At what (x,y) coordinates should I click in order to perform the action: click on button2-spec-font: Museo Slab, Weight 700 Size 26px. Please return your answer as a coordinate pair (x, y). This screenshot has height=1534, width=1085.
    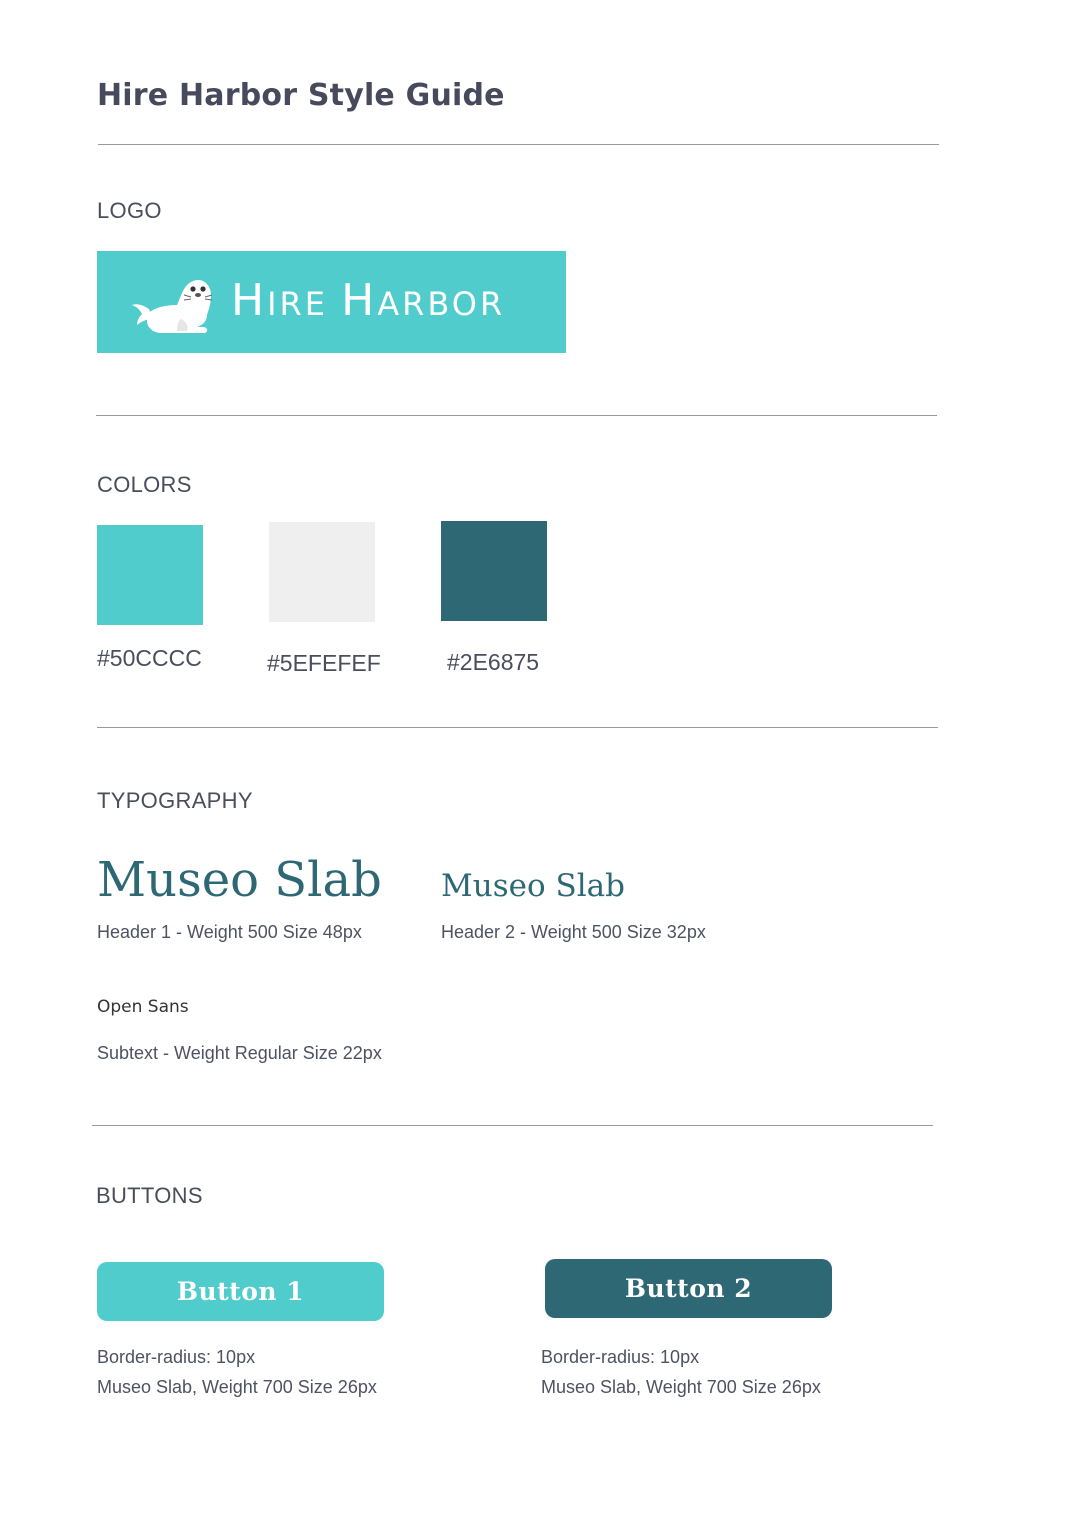
    Looking at the image, I should click on (681, 1387).